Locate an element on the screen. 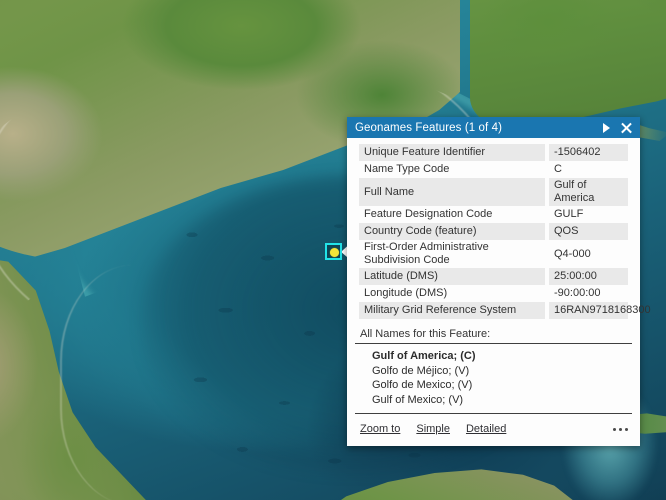 This screenshot has height=500, width=666. close-icon is located at coordinates (626, 128).